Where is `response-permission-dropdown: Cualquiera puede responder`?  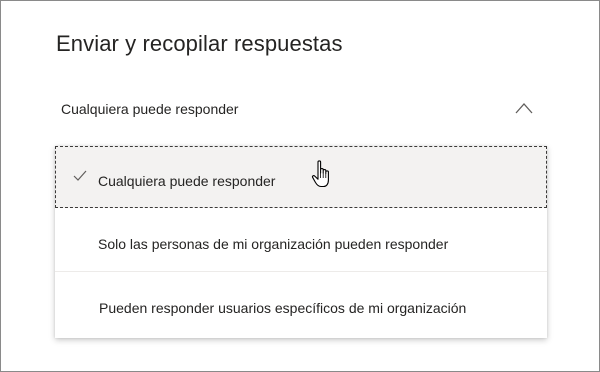 response-permission-dropdown: Cualquiera puede responder is located at coordinates (301, 110).